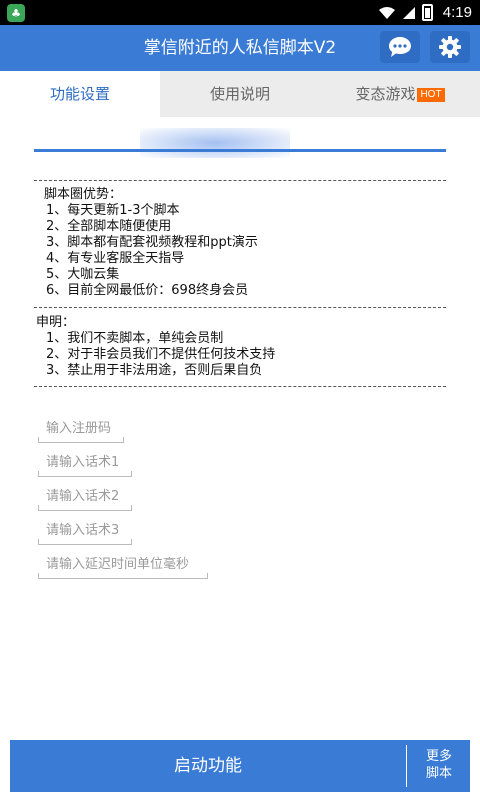 This screenshot has width=480, height=800. Describe the element at coordinates (240, 48) in the screenshot. I see `app-header: 掌信附近的人私信脚本V2` at that location.